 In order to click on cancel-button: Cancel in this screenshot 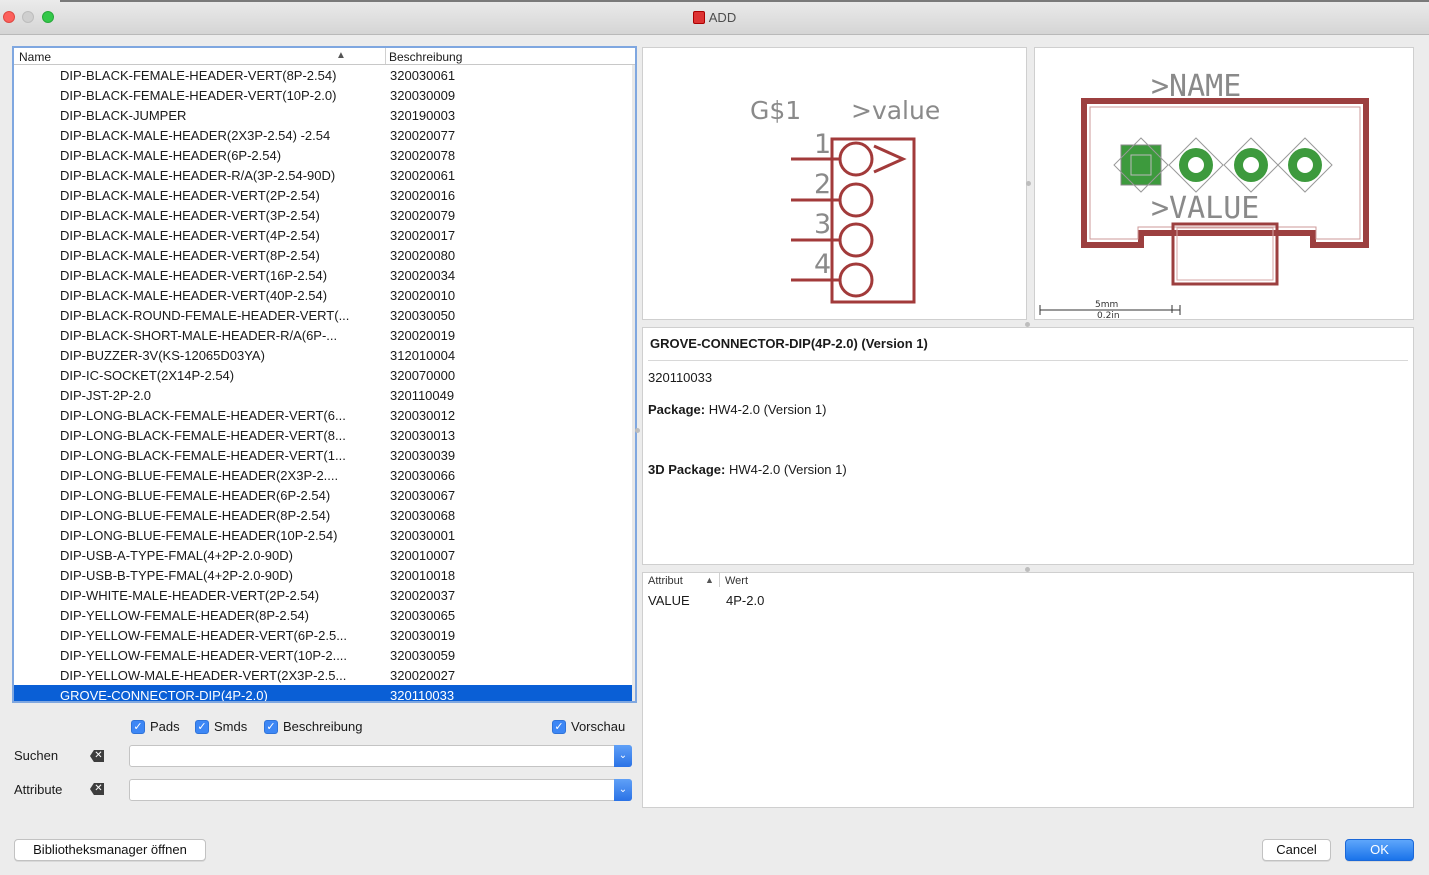, I will do `click(1296, 850)`.